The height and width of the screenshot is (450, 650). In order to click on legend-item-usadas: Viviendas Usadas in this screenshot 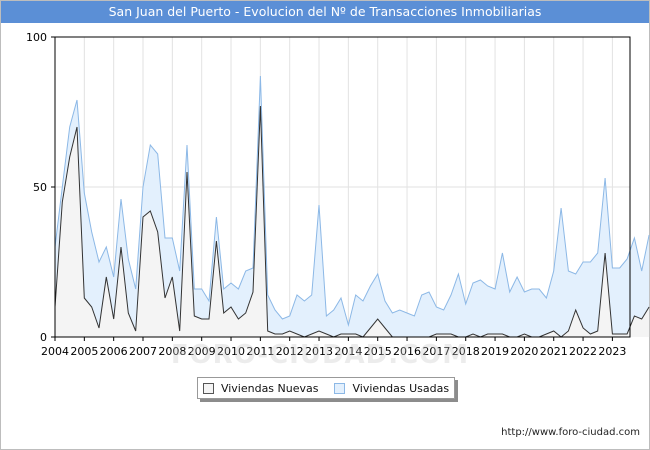, I will do `click(391, 388)`.